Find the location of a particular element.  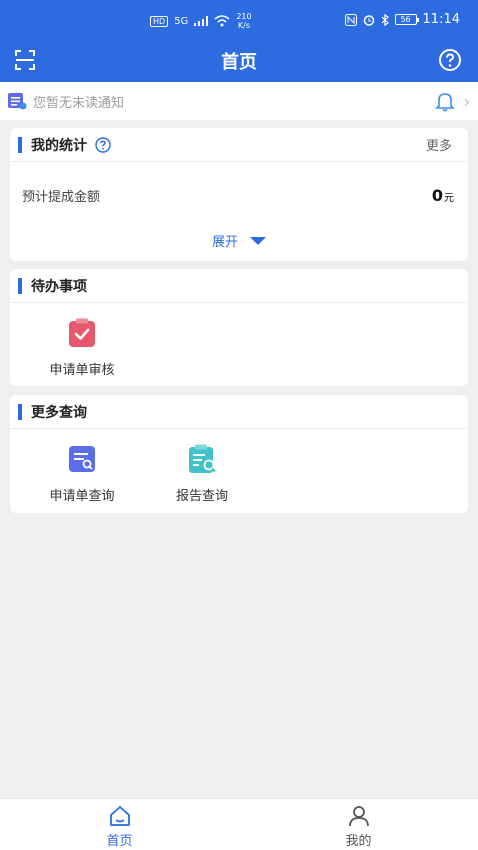

triangle-down-icon is located at coordinates (258, 240).